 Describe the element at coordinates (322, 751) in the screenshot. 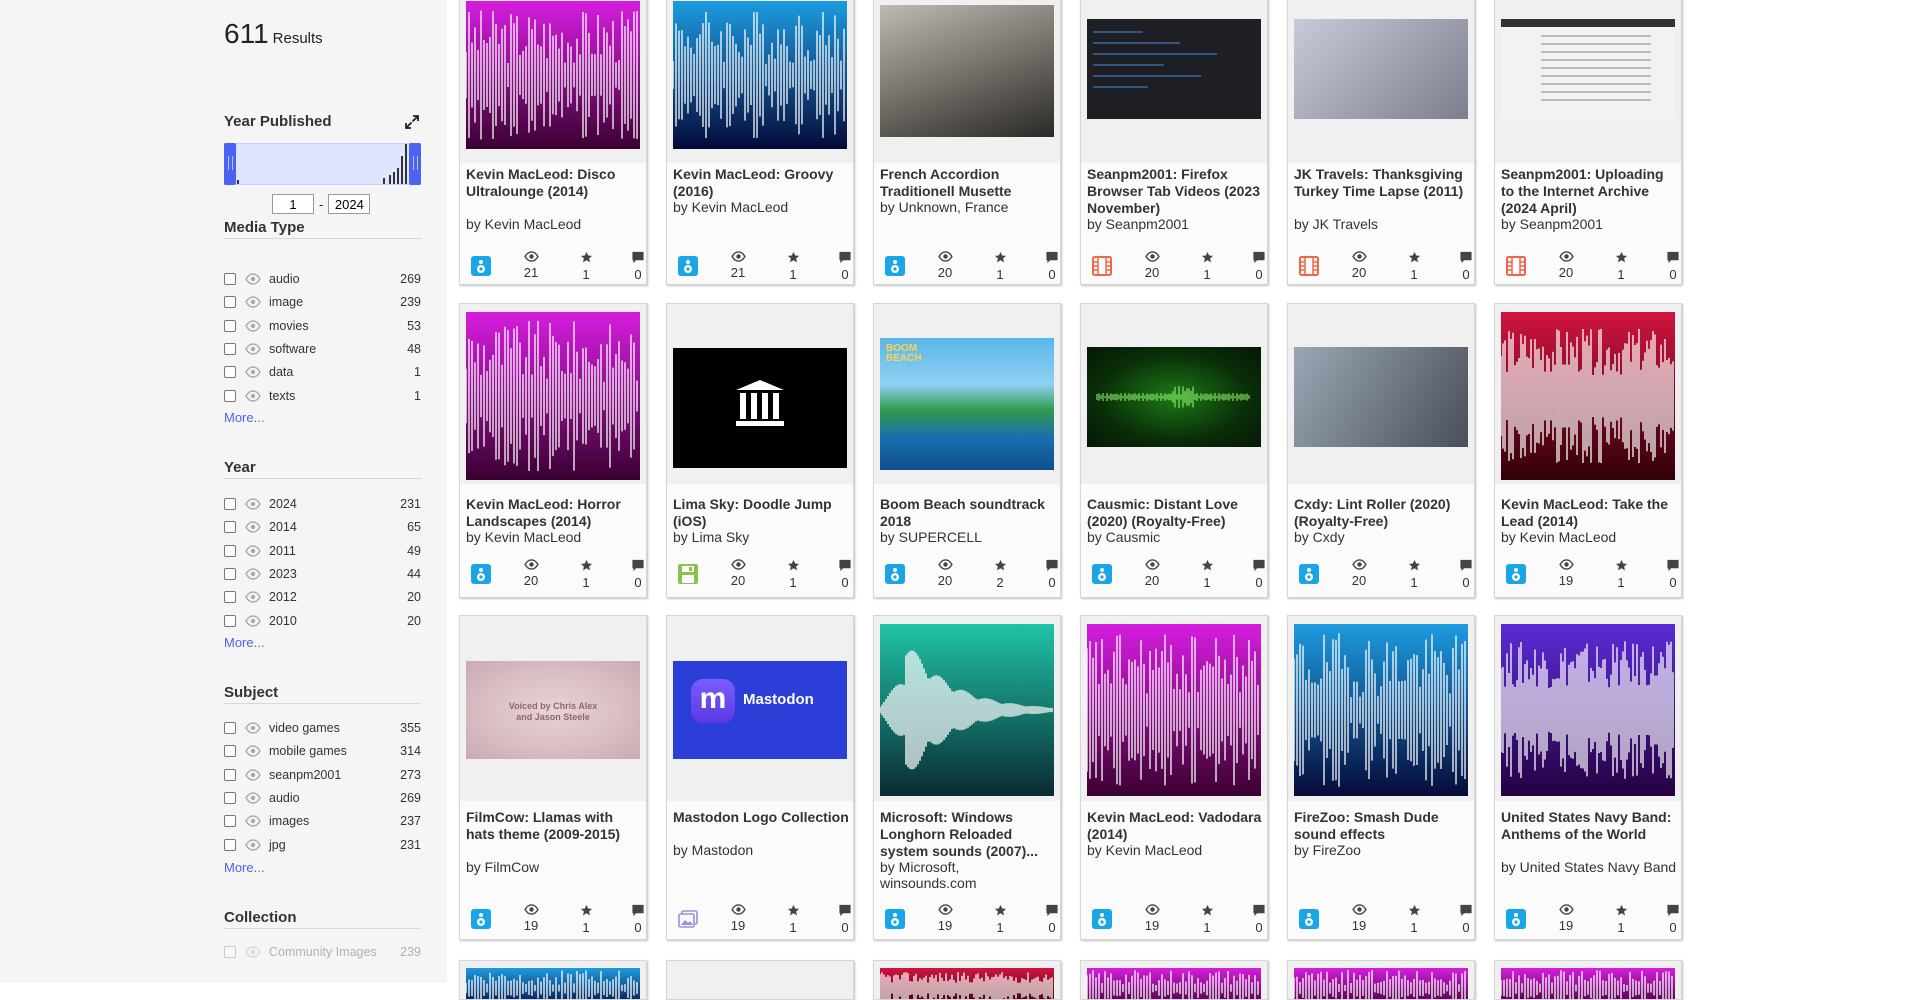

I see `facet-option: mobile games 314` at that location.